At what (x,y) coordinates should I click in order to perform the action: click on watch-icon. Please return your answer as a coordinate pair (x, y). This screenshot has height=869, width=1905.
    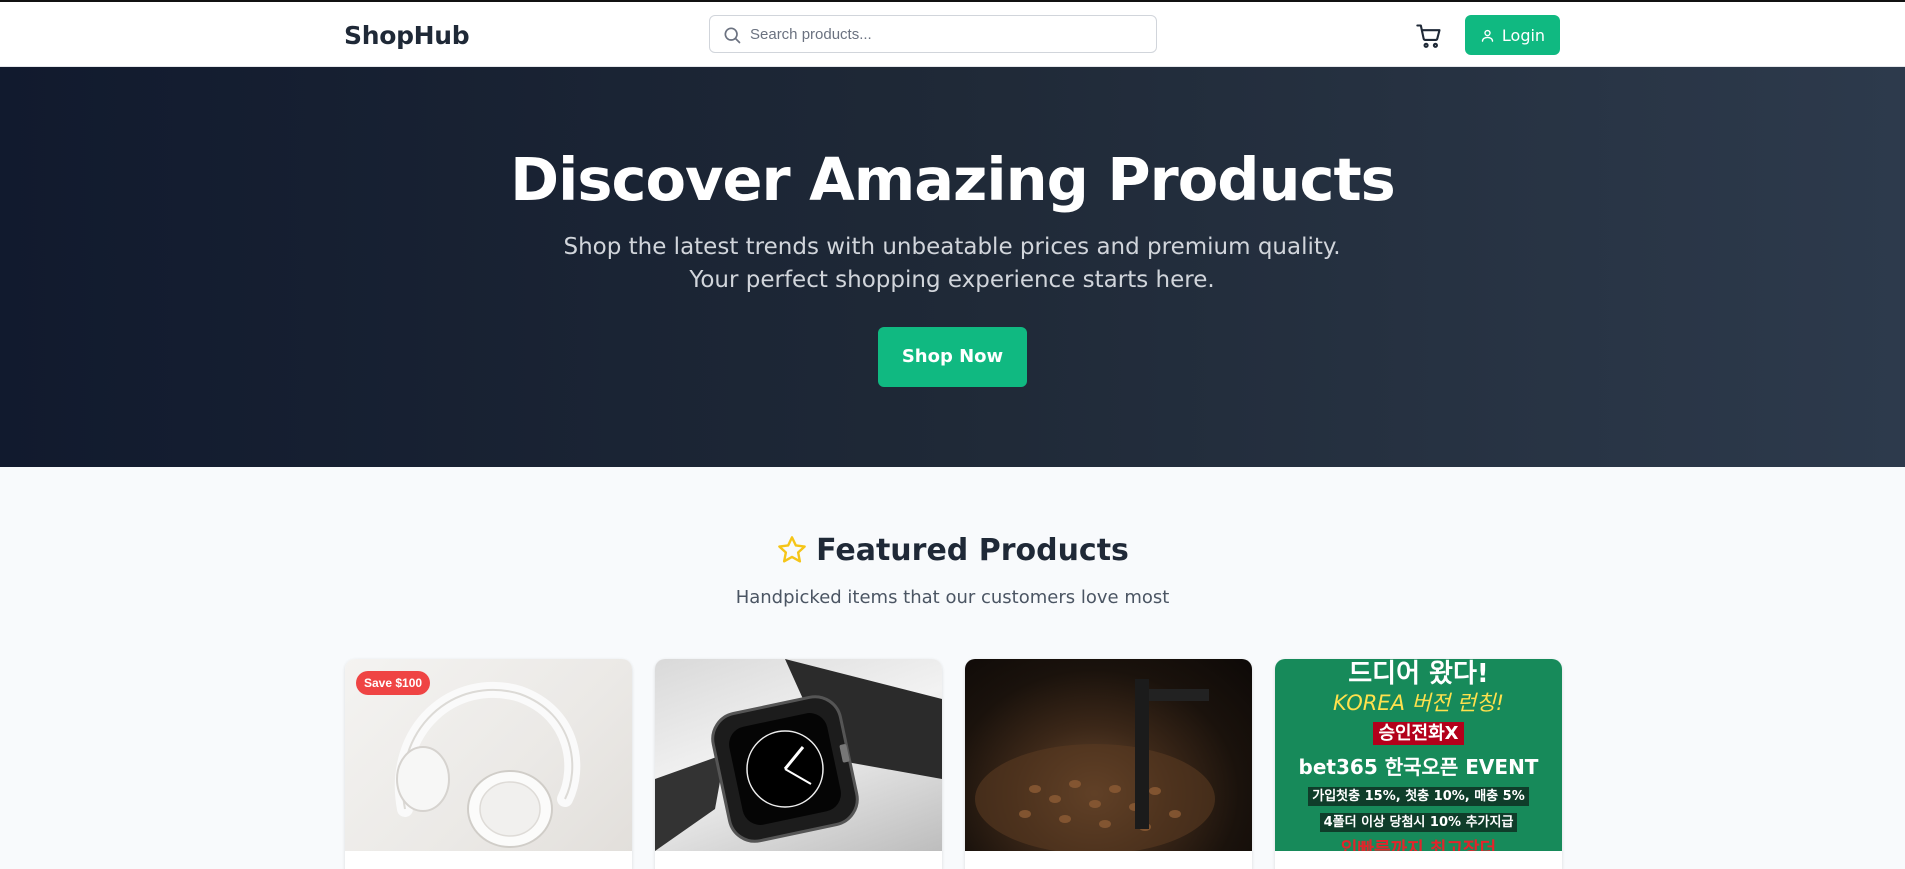
    Looking at the image, I should click on (798, 755).